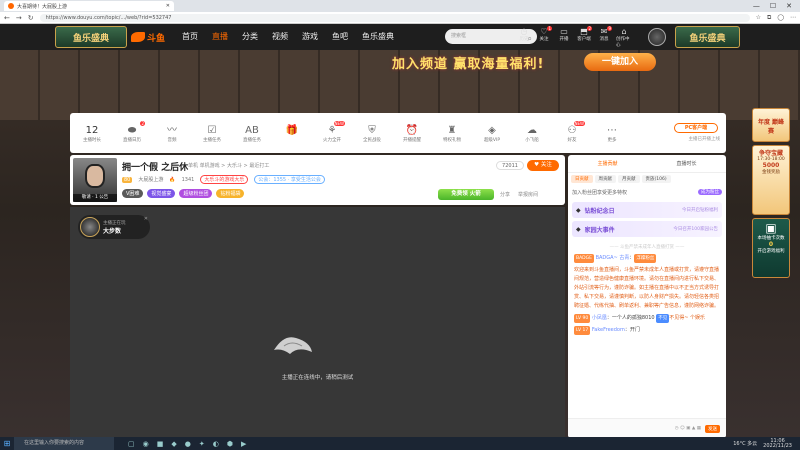 The width and height of the screenshot is (800, 450). Describe the element at coordinates (91, 37) in the screenshot. I see `event-logo: 鱼乐盛典` at that location.